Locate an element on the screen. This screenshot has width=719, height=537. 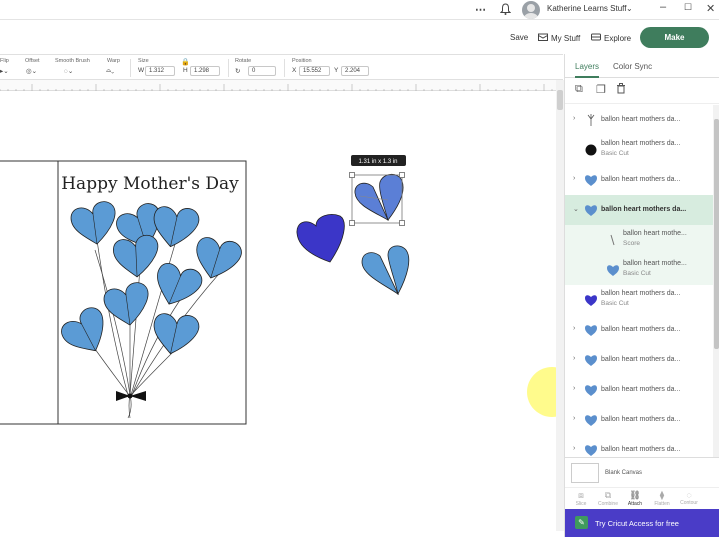
canvas-scrollbar-thumb is located at coordinates (560, 100).